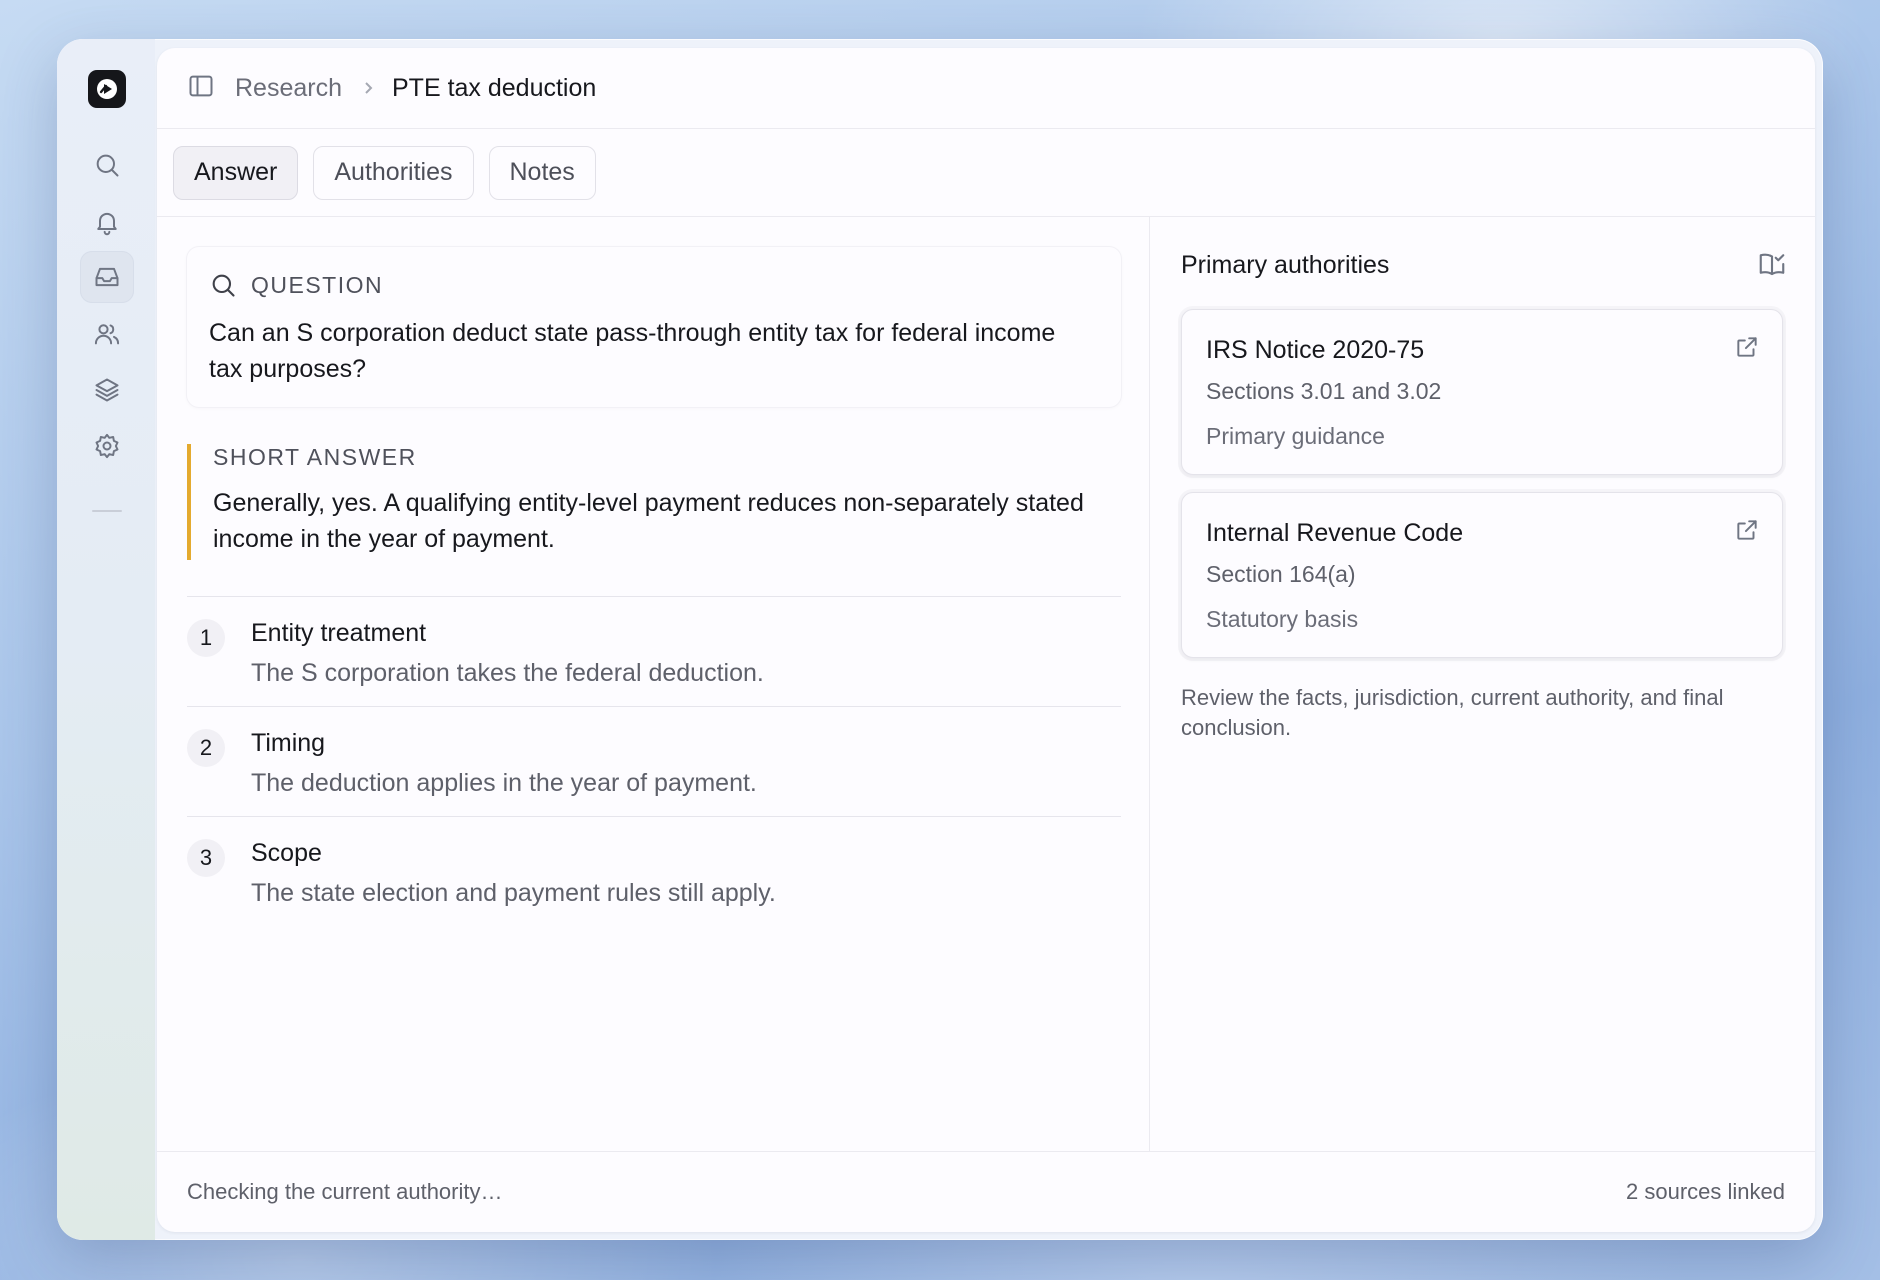  I want to click on question-header: QUESTION, so click(296, 285).